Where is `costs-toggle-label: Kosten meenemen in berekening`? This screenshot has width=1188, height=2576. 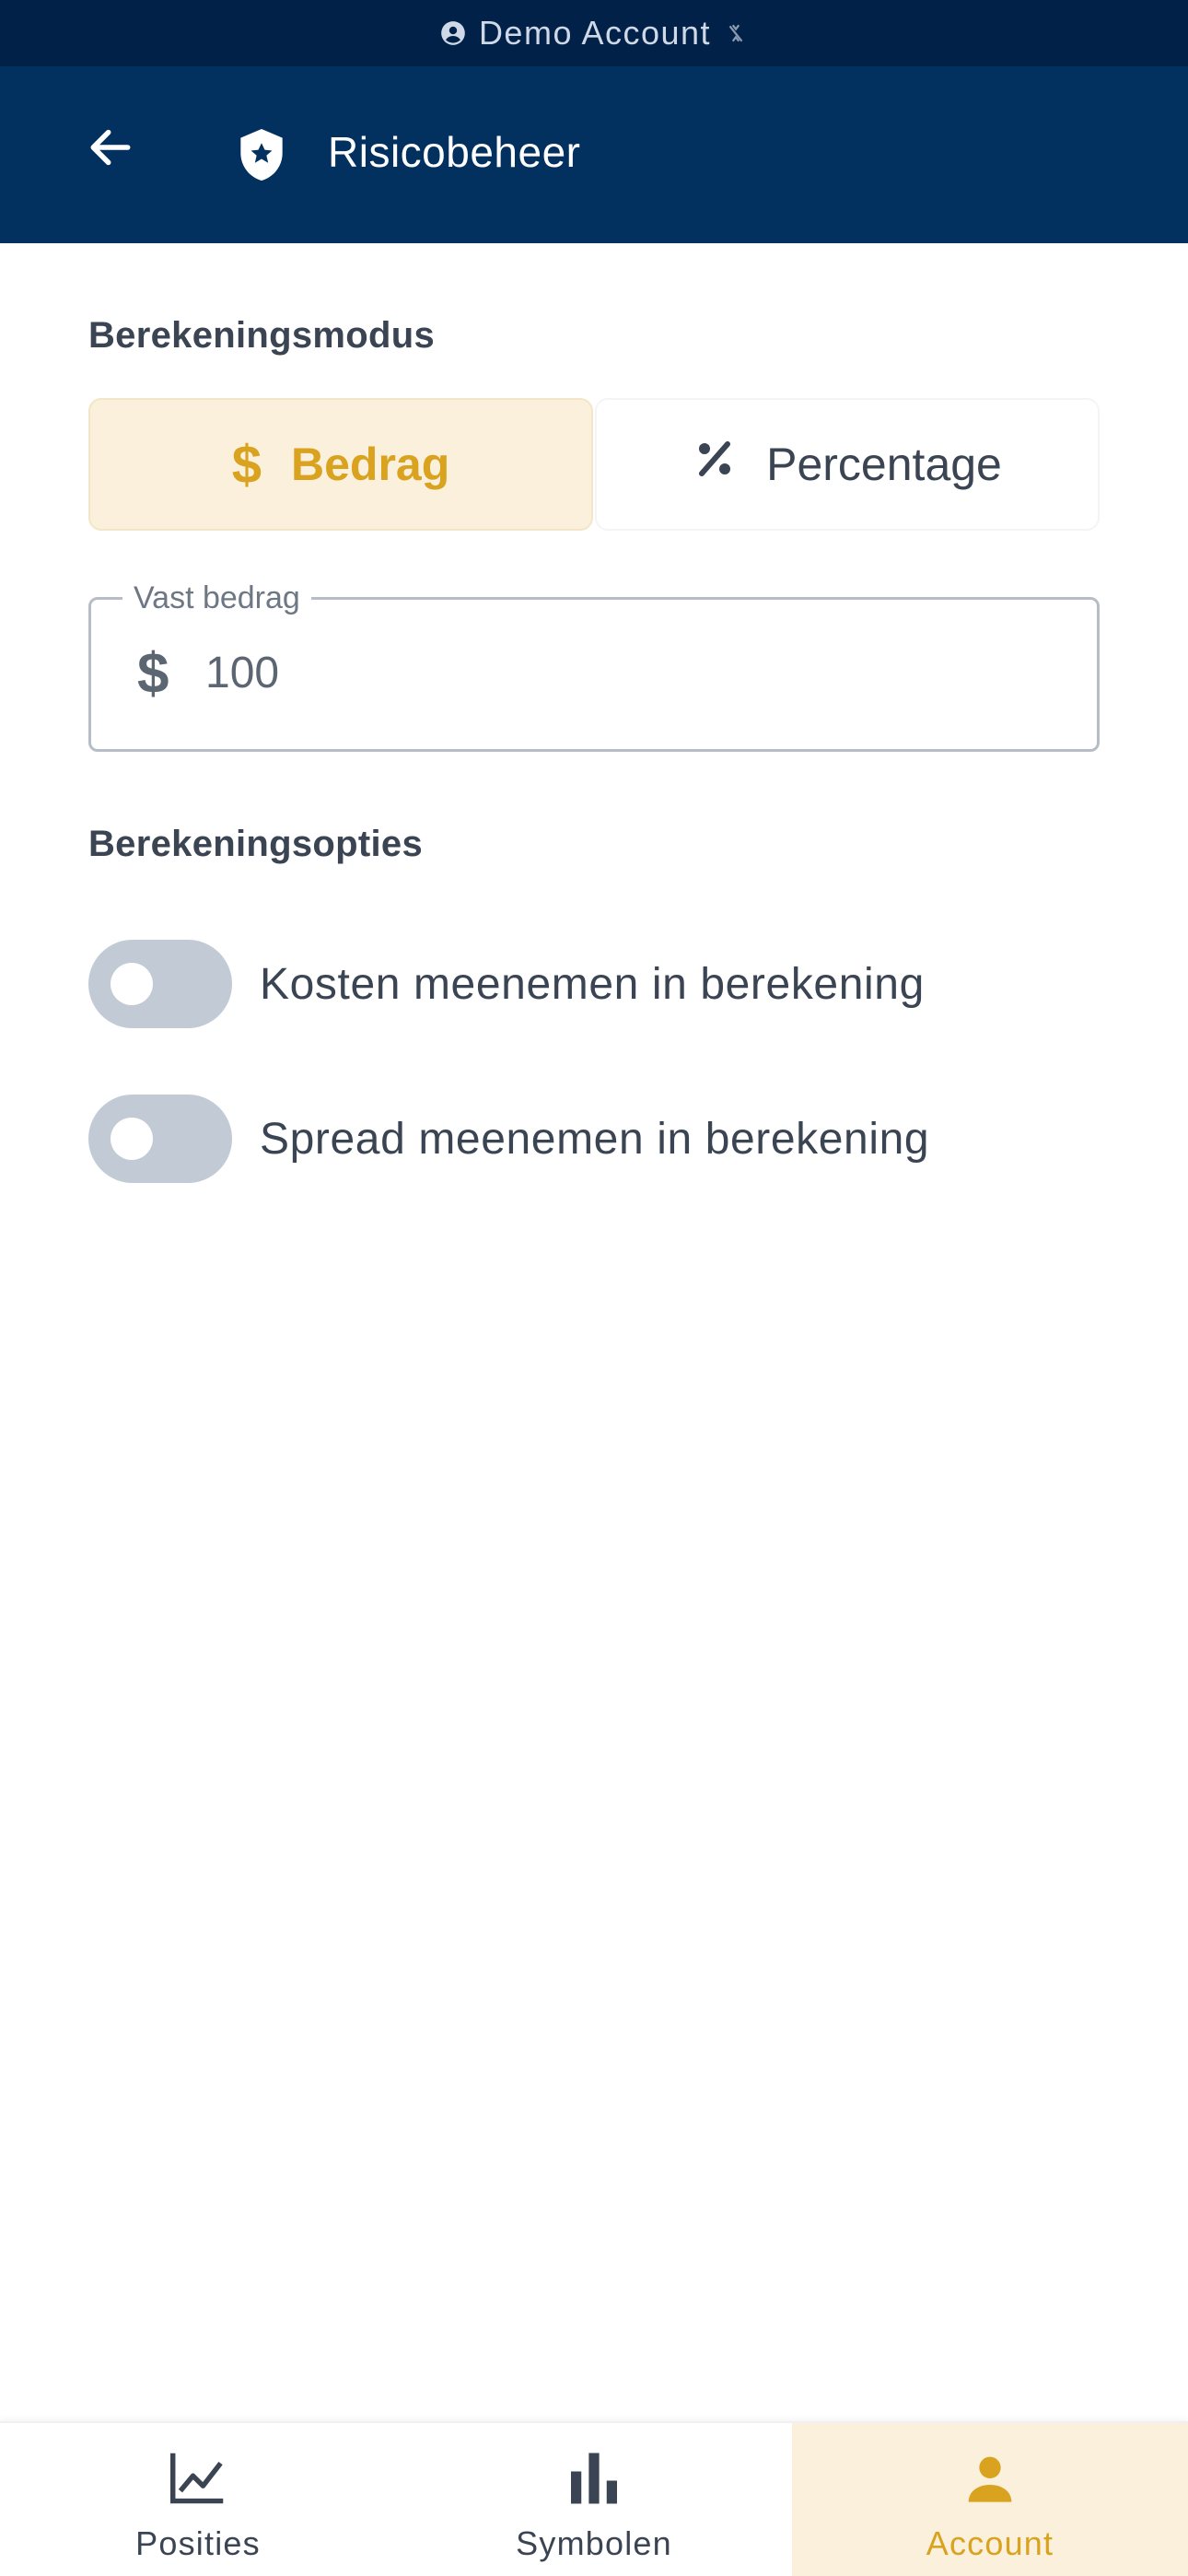 costs-toggle-label: Kosten meenemen in berekening is located at coordinates (592, 984).